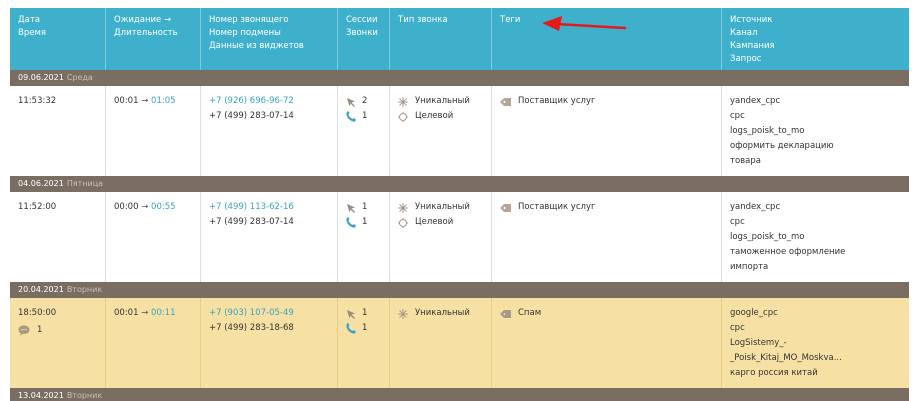  Describe the element at coordinates (163, 101) in the screenshot. I see `duration-link: 01:05` at that location.